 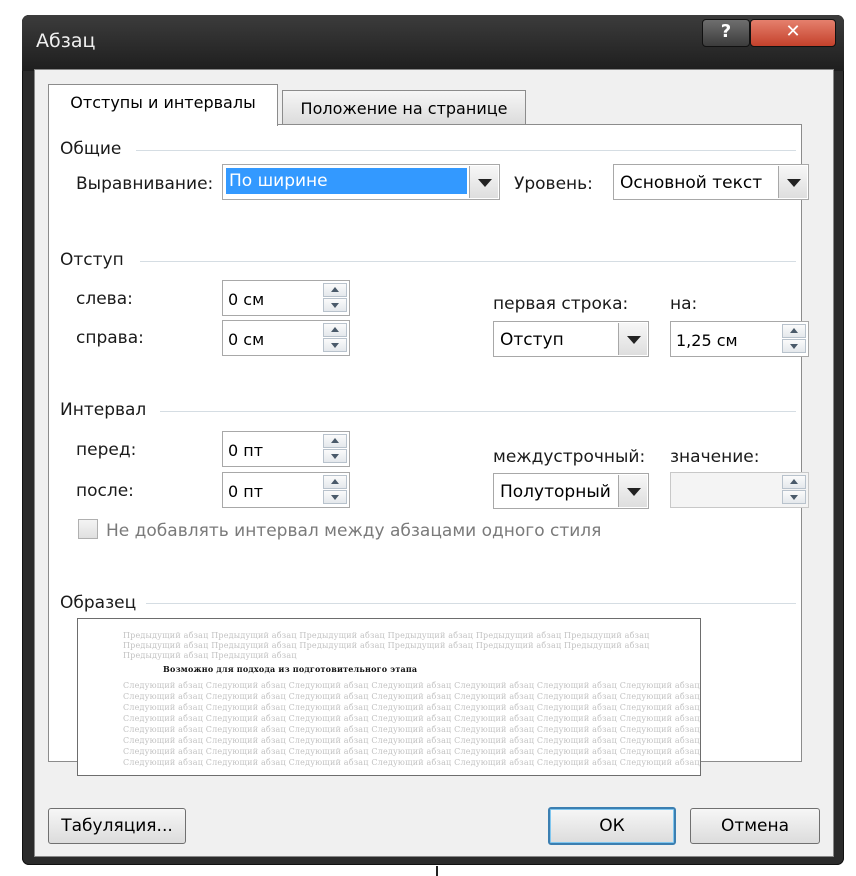 What do you see at coordinates (286, 490) in the screenshot?
I see `spacing-after-spinner: 0 пт` at bounding box center [286, 490].